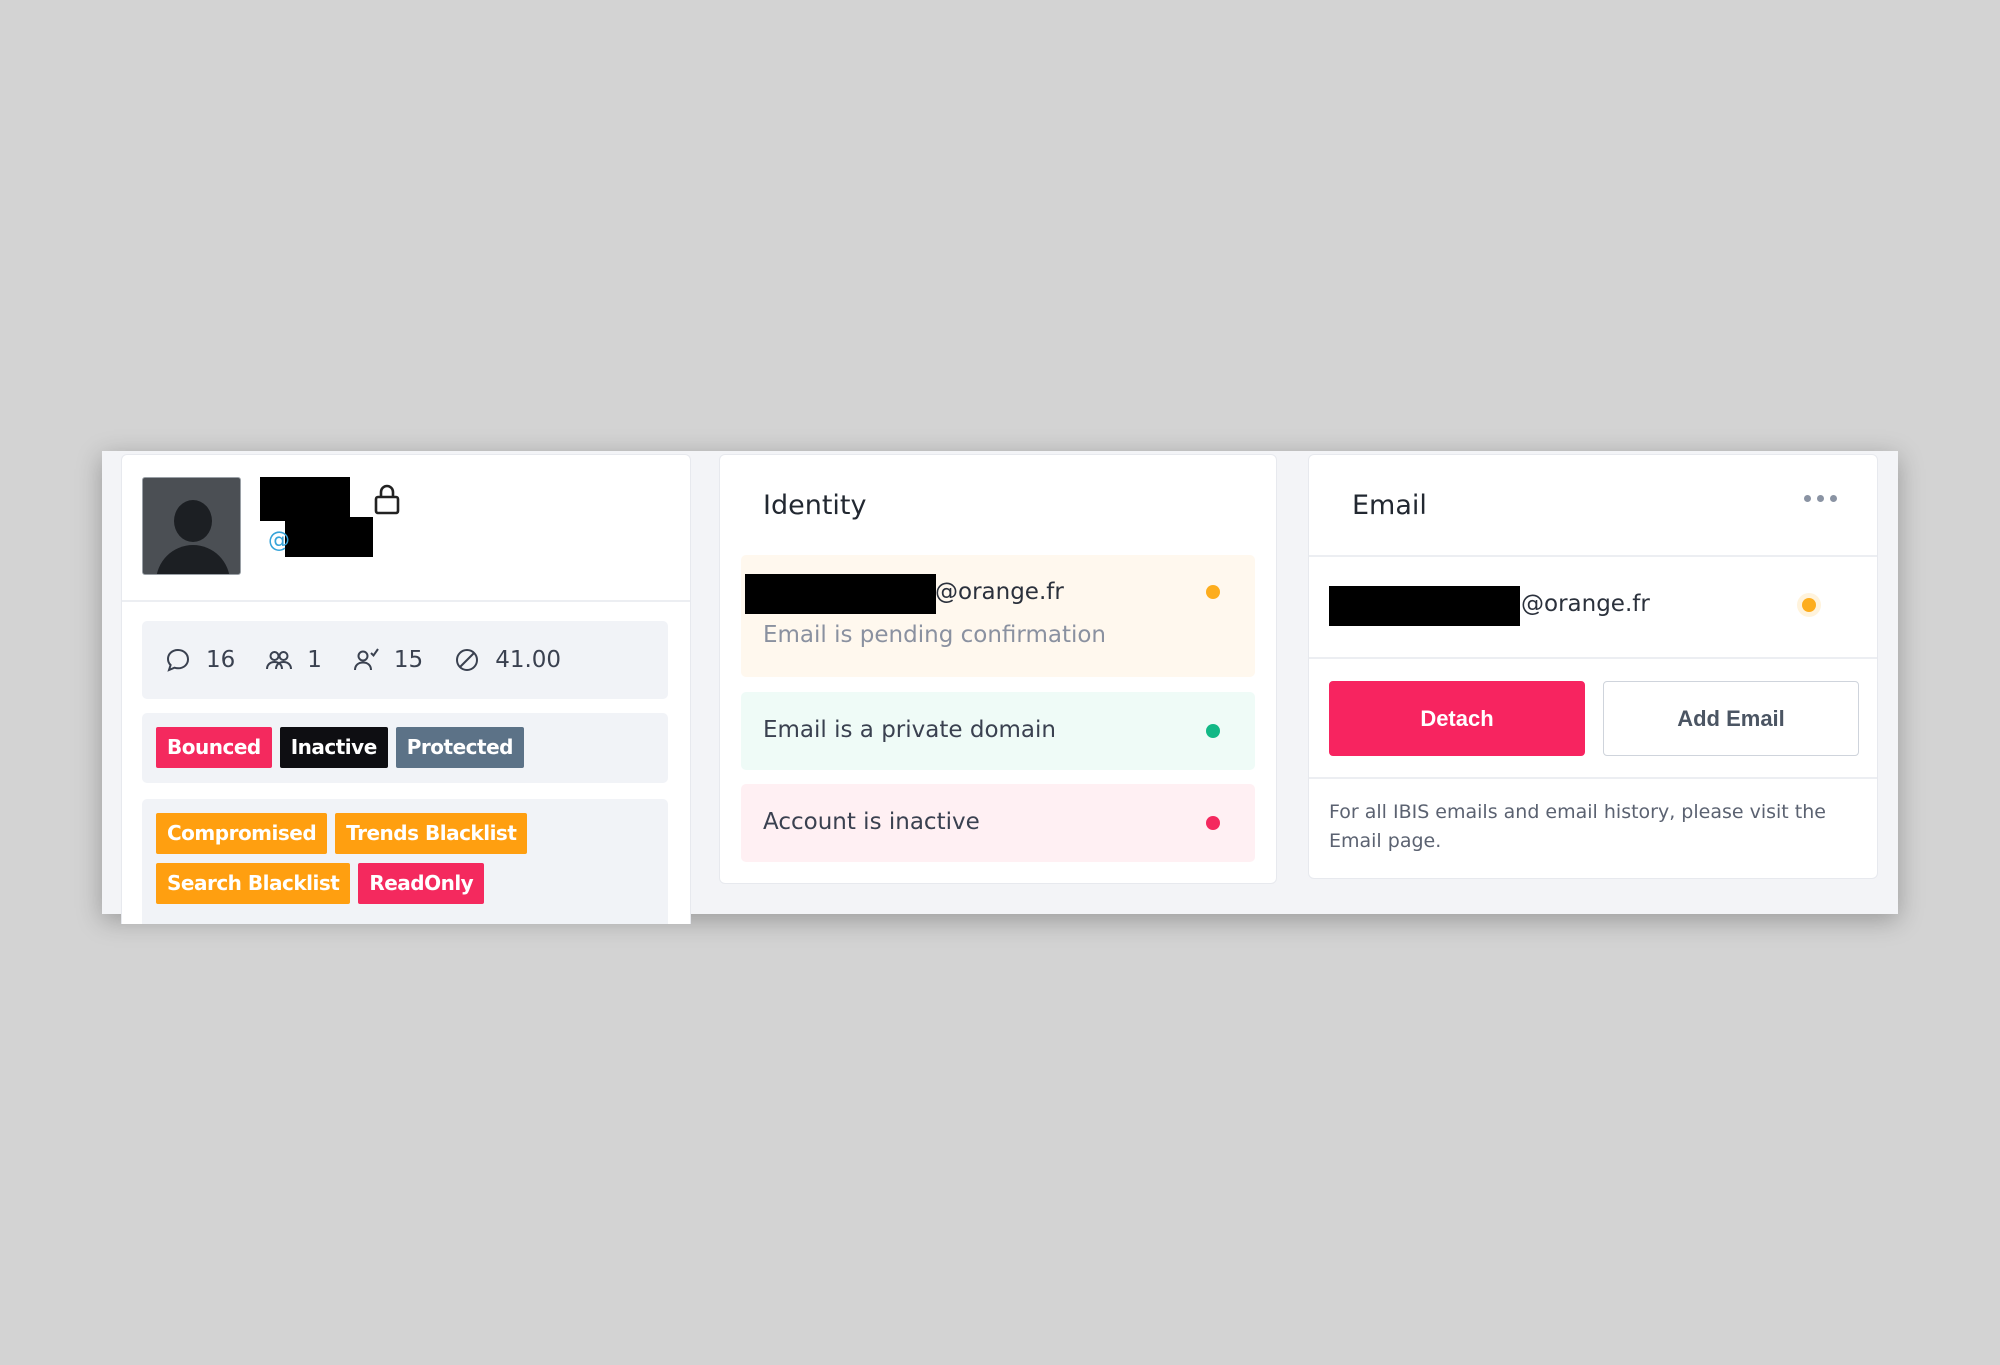 The image size is (2000, 1365). Describe the element at coordinates (1585, 604) in the screenshot. I see `email-address-domain: @orange.fr` at that location.